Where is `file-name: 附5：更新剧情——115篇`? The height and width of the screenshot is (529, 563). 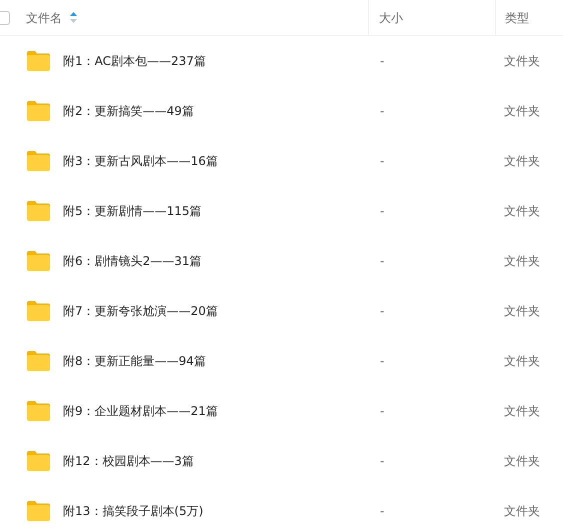 file-name: 附5：更新剧情——115篇 is located at coordinates (132, 211).